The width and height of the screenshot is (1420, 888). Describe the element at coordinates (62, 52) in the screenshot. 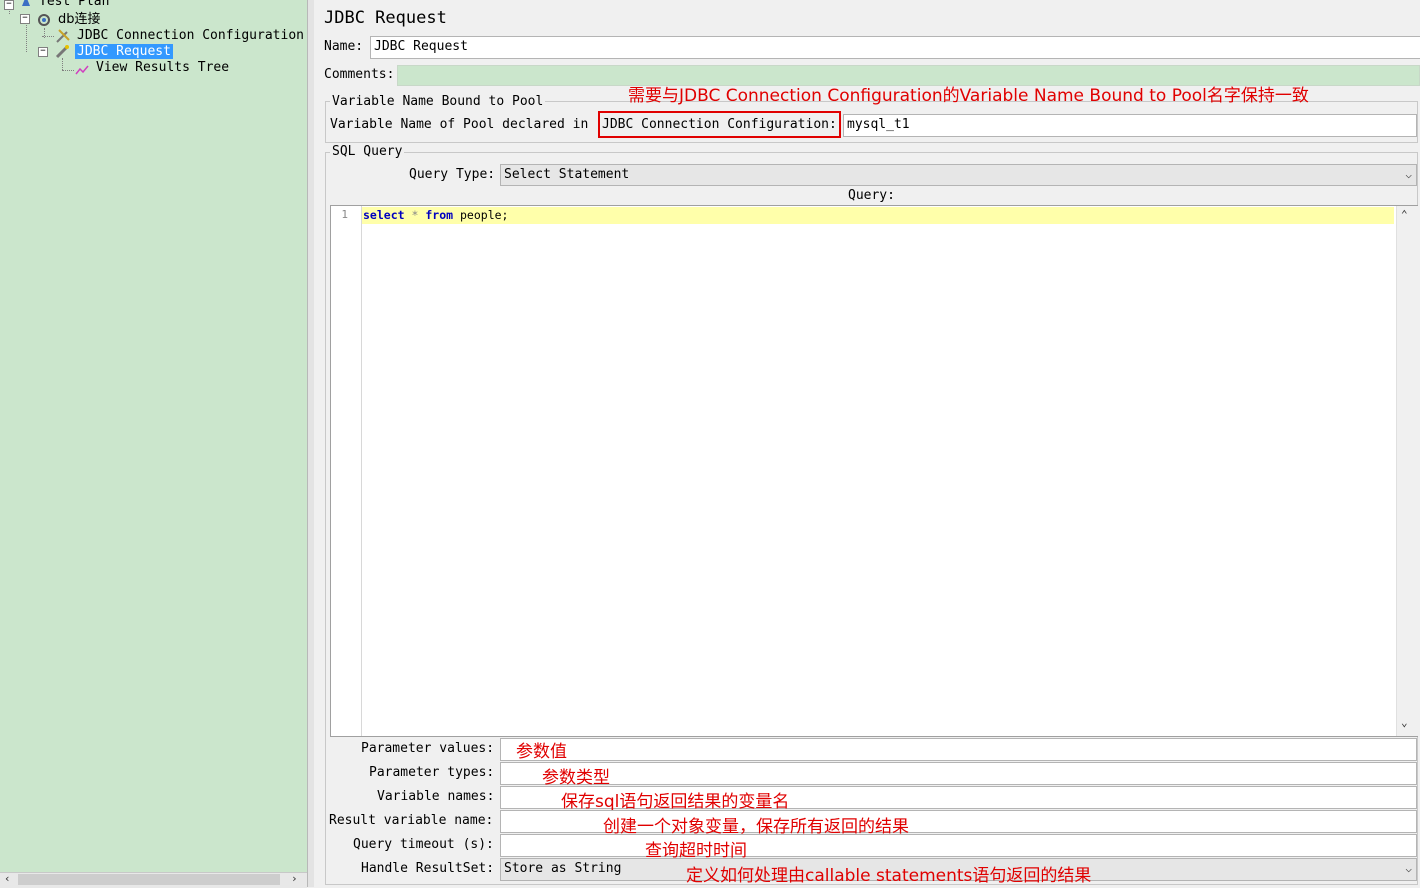

I see `sampler-pen-icon` at that location.